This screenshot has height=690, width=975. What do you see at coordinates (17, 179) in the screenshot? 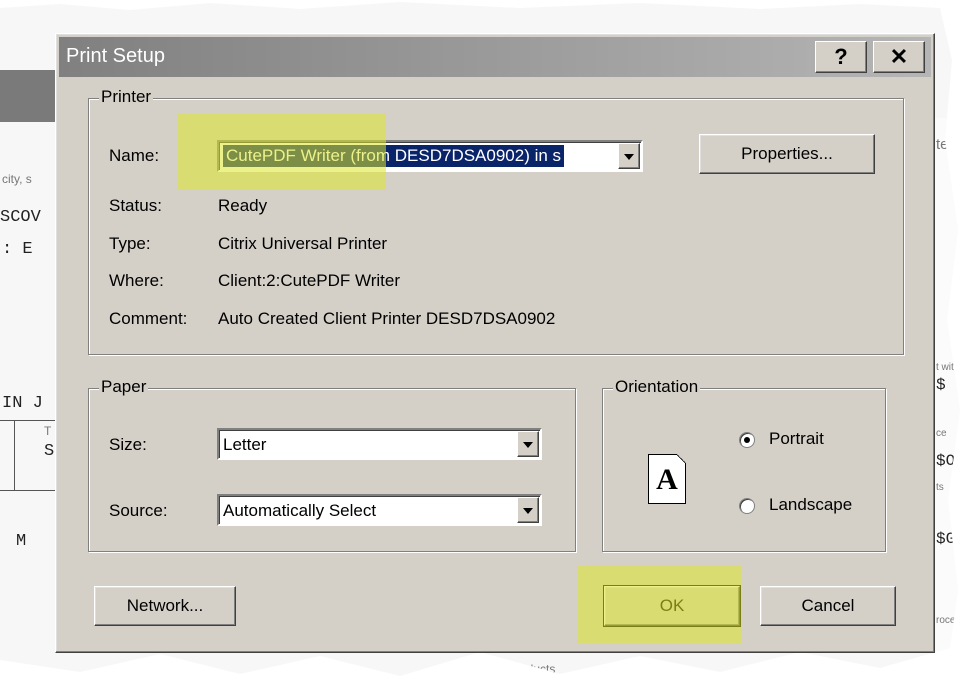
I see `background-text: city, s` at bounding box center [17, 179].